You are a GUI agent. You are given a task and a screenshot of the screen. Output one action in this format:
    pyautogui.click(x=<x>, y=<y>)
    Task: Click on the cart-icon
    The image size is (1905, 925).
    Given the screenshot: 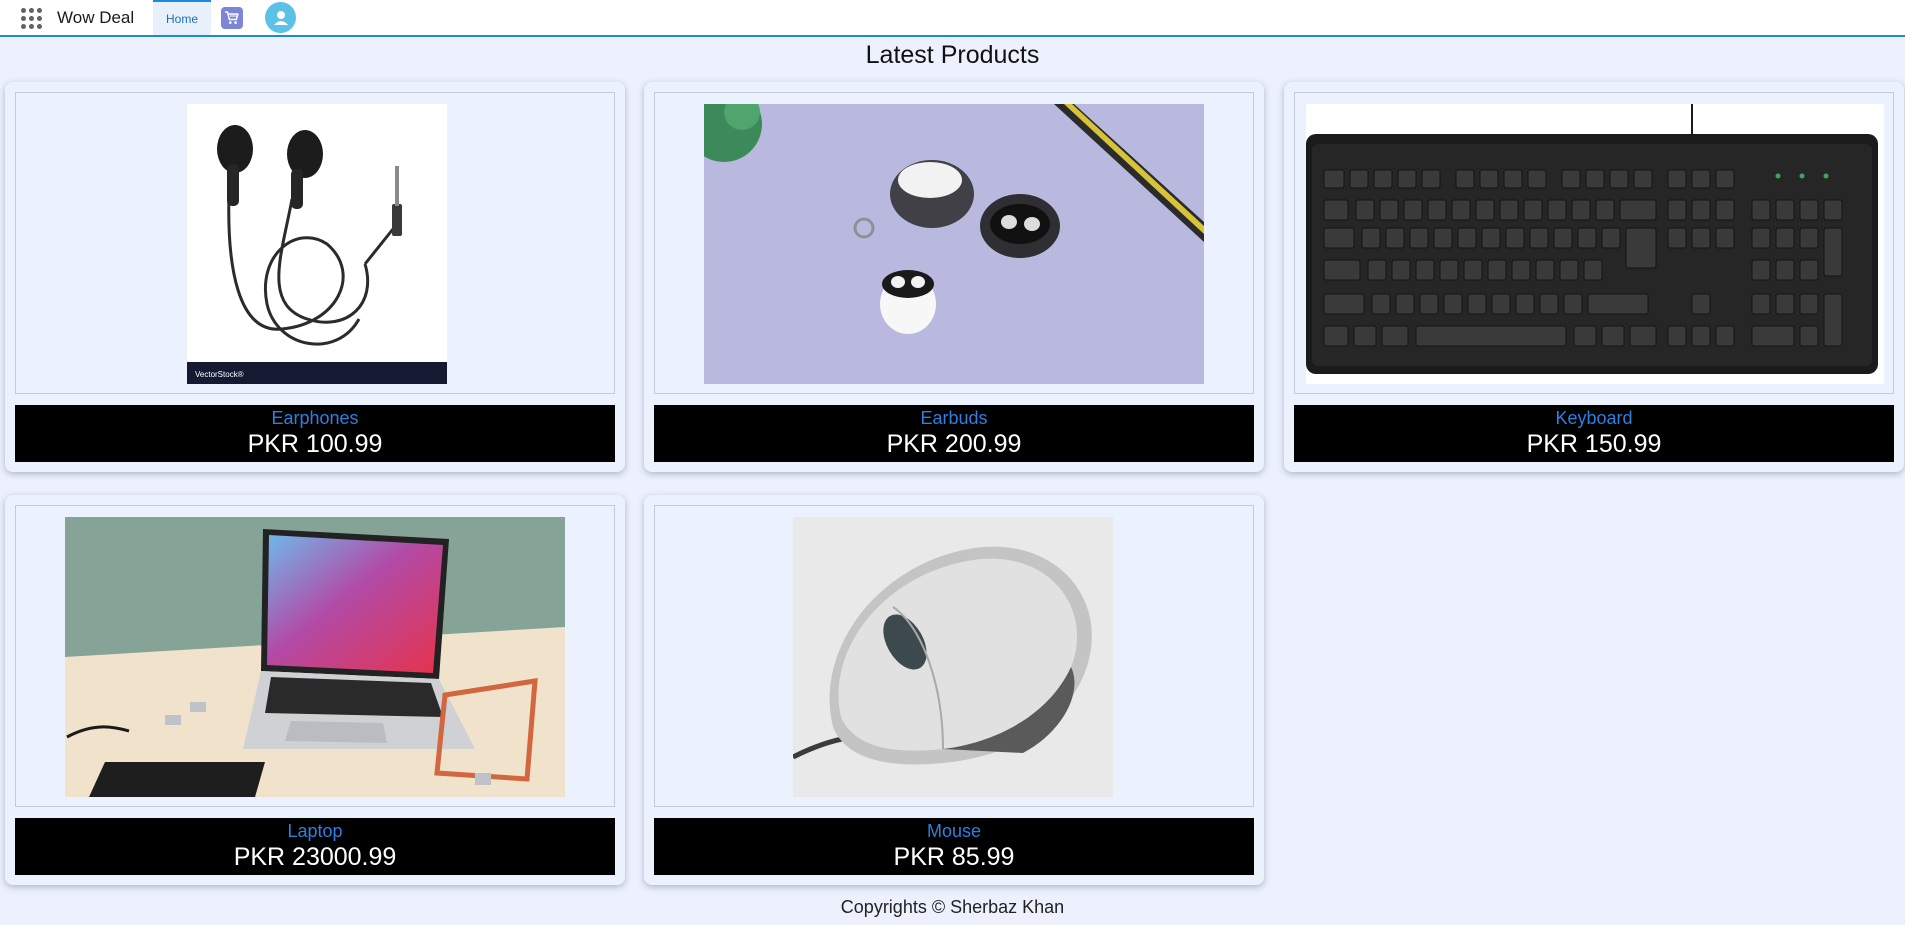 What is the action you would take?
    pyautogui.click(x=232, y=17)
    